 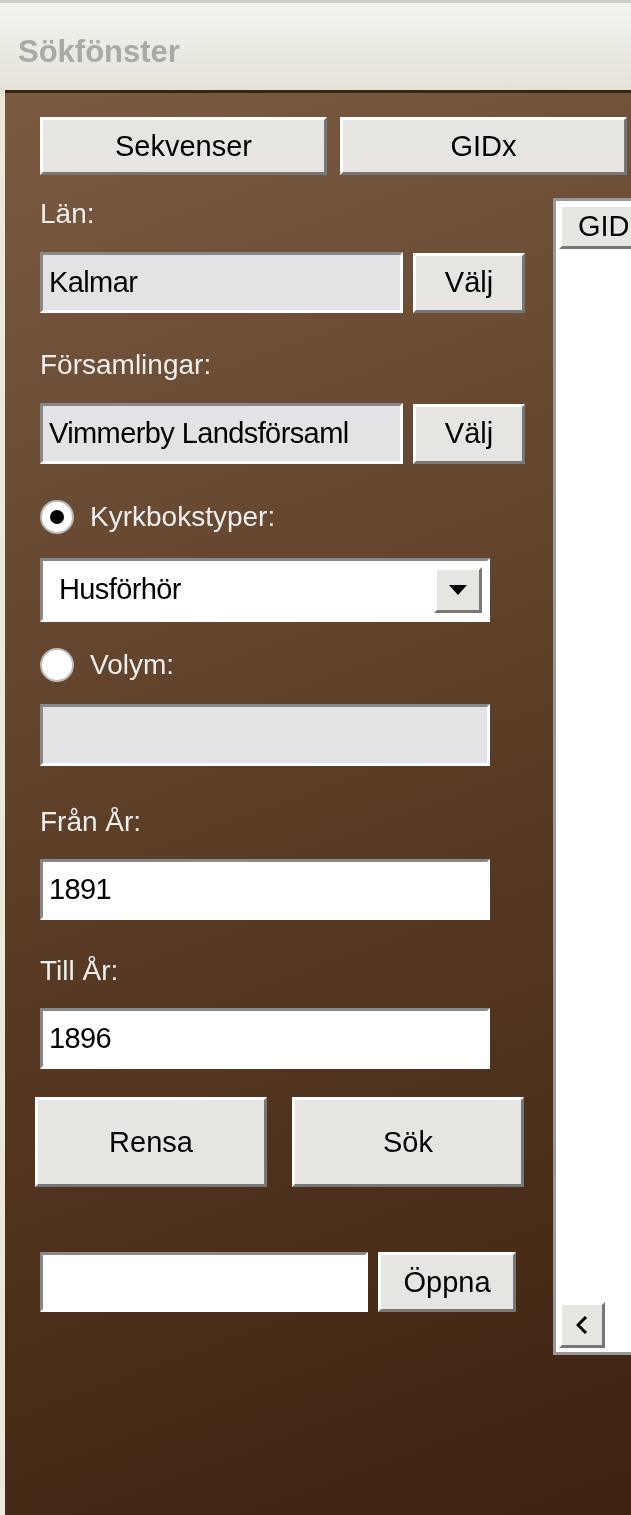 I want to click on year-field: 1891, so click(x=265, y=889).